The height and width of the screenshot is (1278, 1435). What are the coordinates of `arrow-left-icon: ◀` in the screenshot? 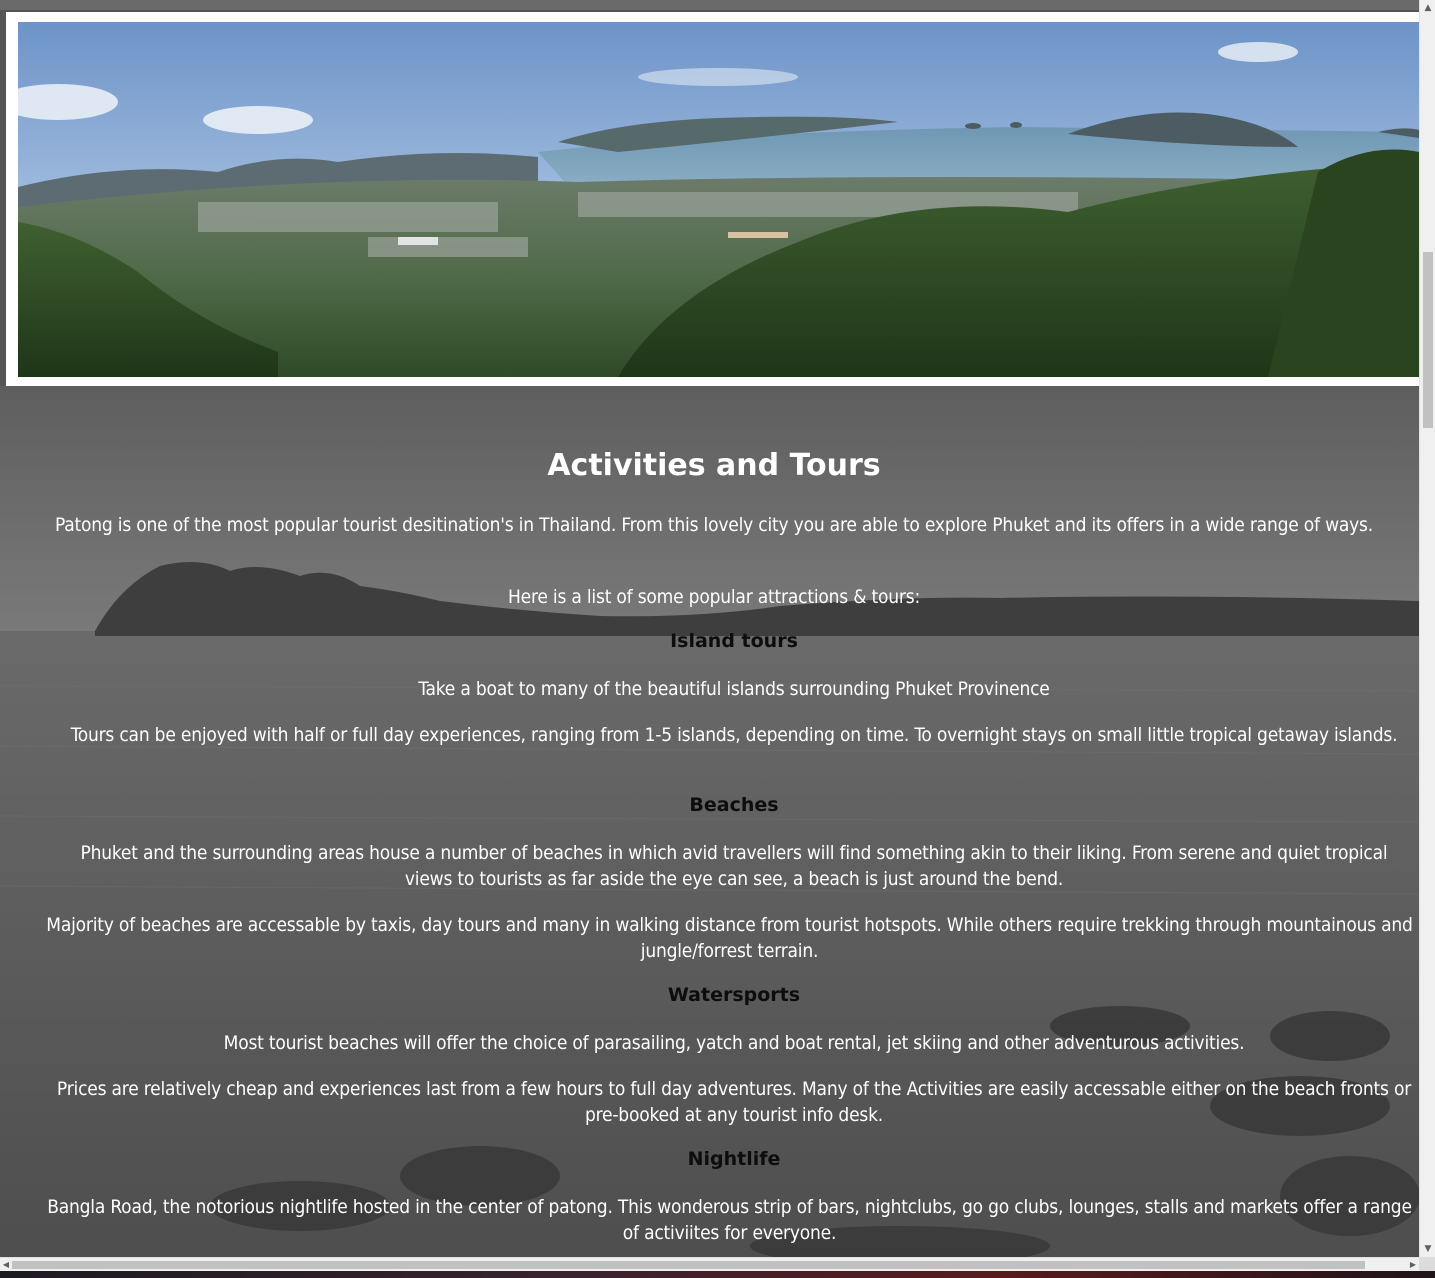 It's located at (6, 1265).